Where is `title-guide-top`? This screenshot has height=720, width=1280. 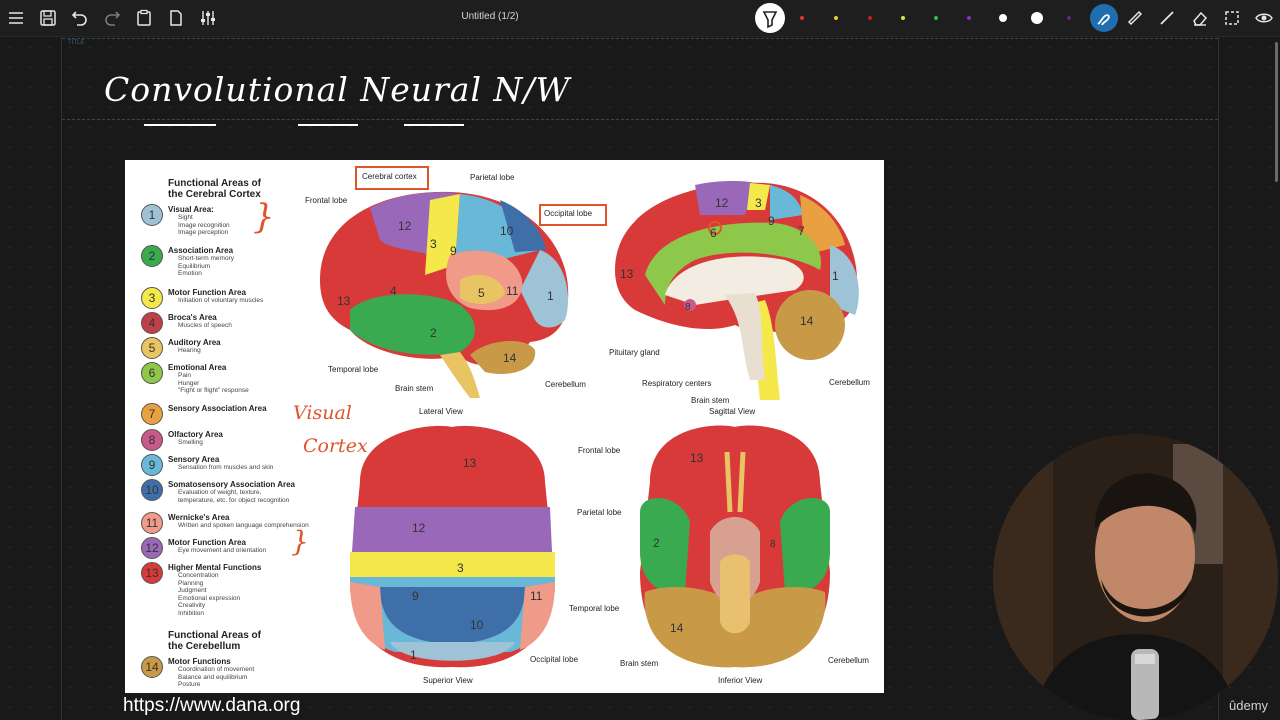 title-guide-top is located at coordinates (640, 38).